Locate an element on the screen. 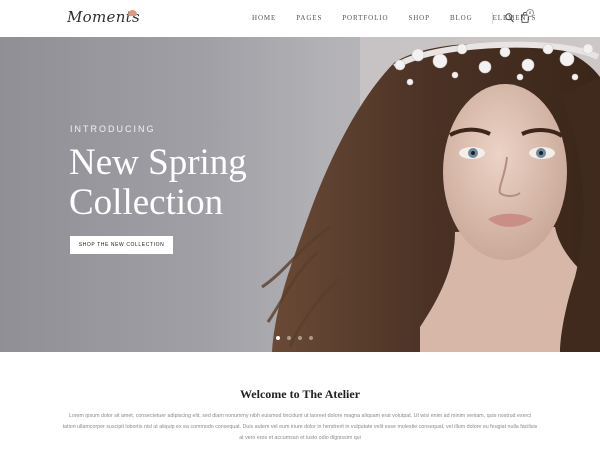 The image size is (600, 450). shop-collection-button: SHOP THE NEW COLLECTION is located at coordinates (121, 245).